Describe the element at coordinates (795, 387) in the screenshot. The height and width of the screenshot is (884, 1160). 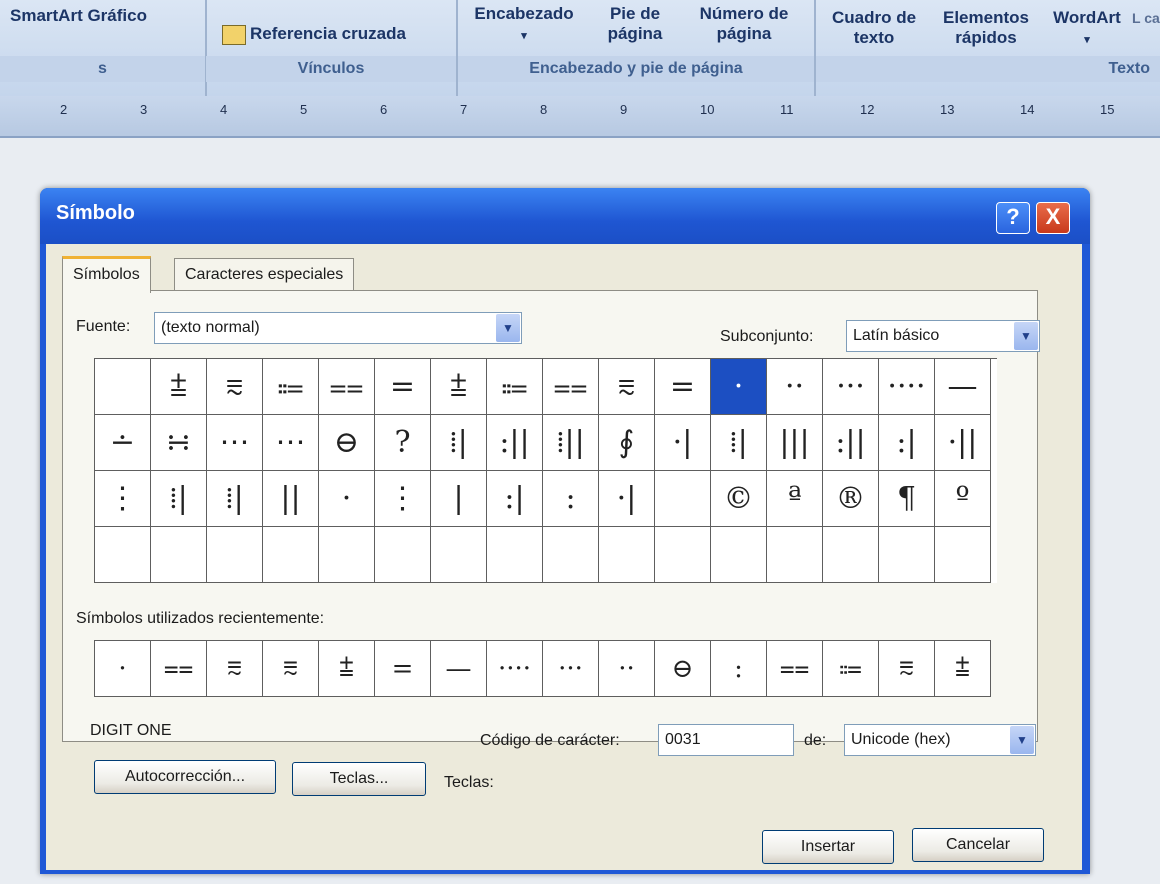
I see `symbol-cell: ··` at that location.